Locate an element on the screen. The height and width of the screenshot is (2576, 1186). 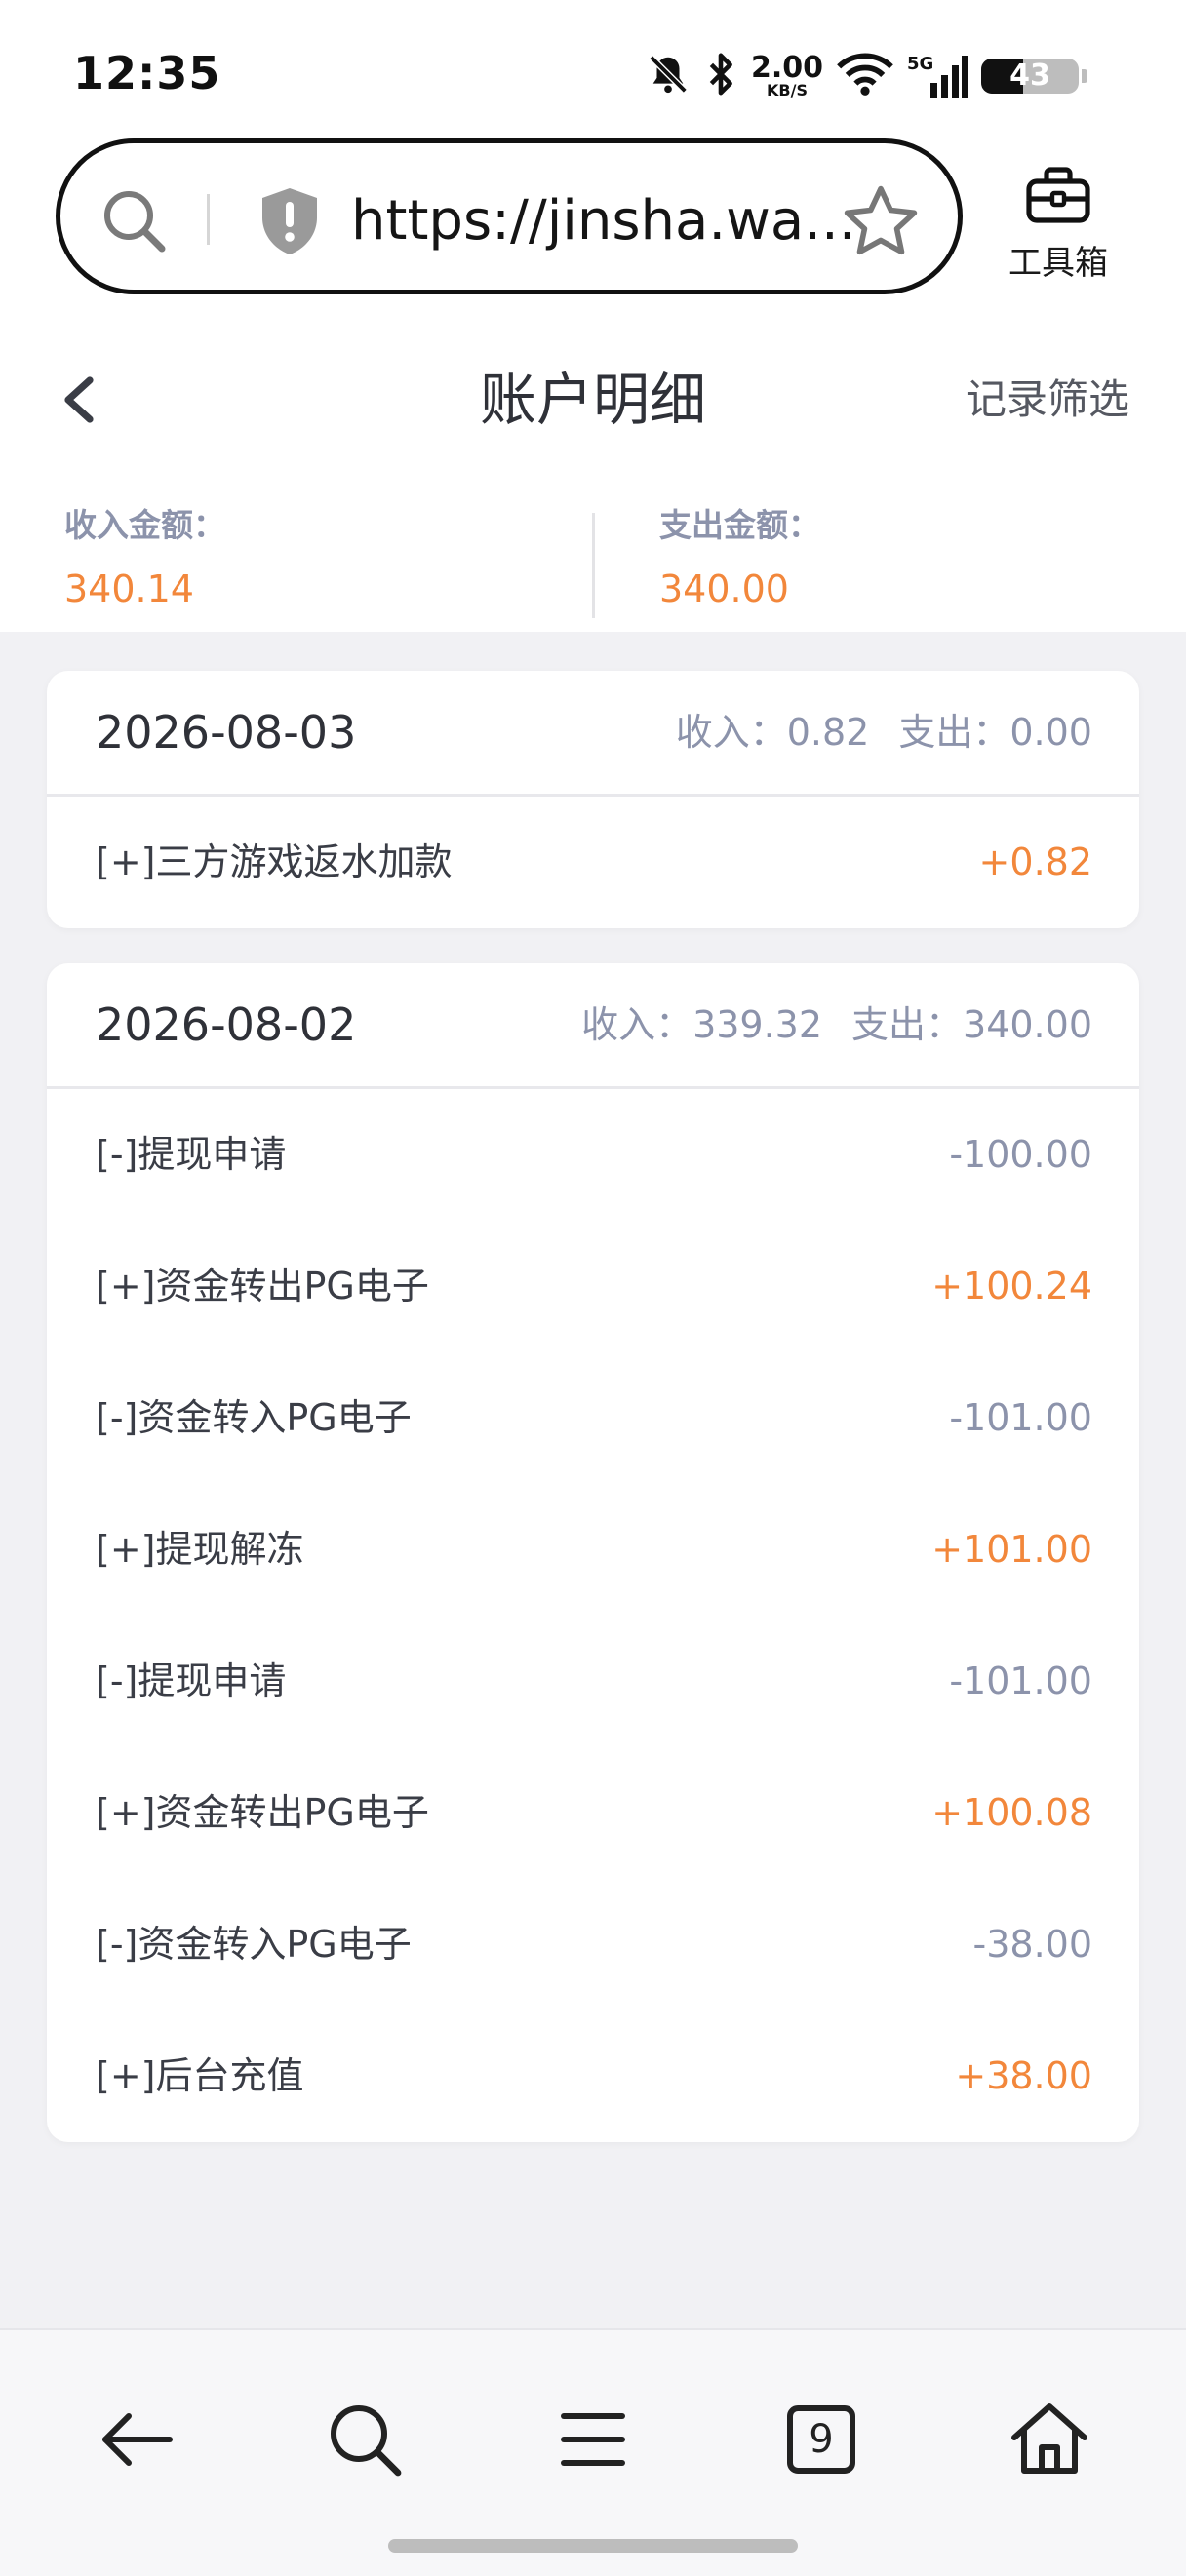
status-icons: 2.00 KB/S 5G 43 is located at coordinates (867, 76).